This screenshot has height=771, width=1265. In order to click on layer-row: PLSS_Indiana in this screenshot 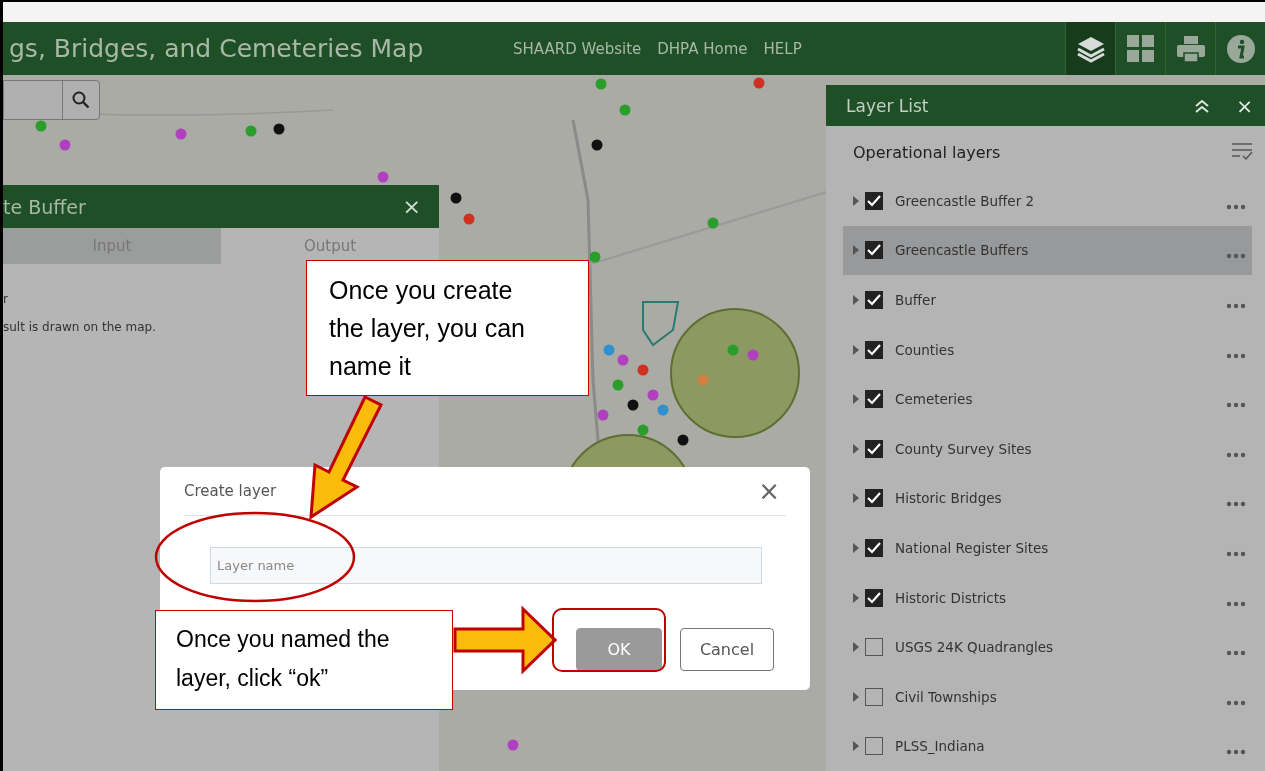, I will do `click(1047, 746)`.